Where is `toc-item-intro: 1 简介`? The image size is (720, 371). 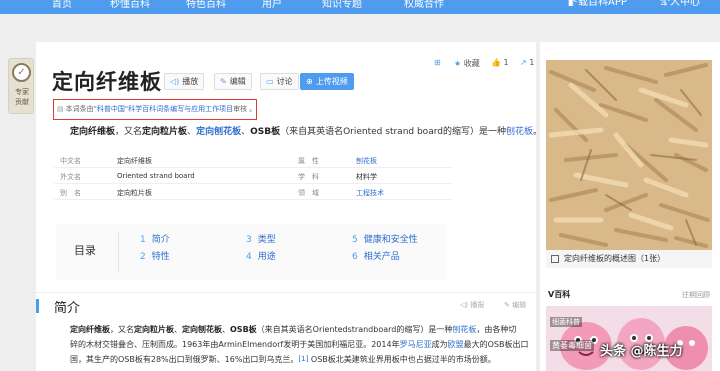
toc-item-intro: 1 简介 is located at coordinates (155, 238).